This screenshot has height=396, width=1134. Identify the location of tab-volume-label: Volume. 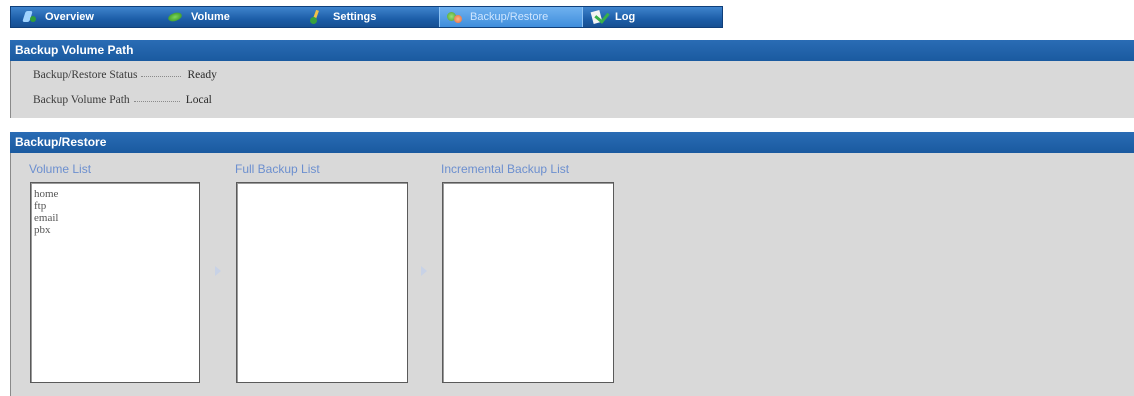
(210, 17).